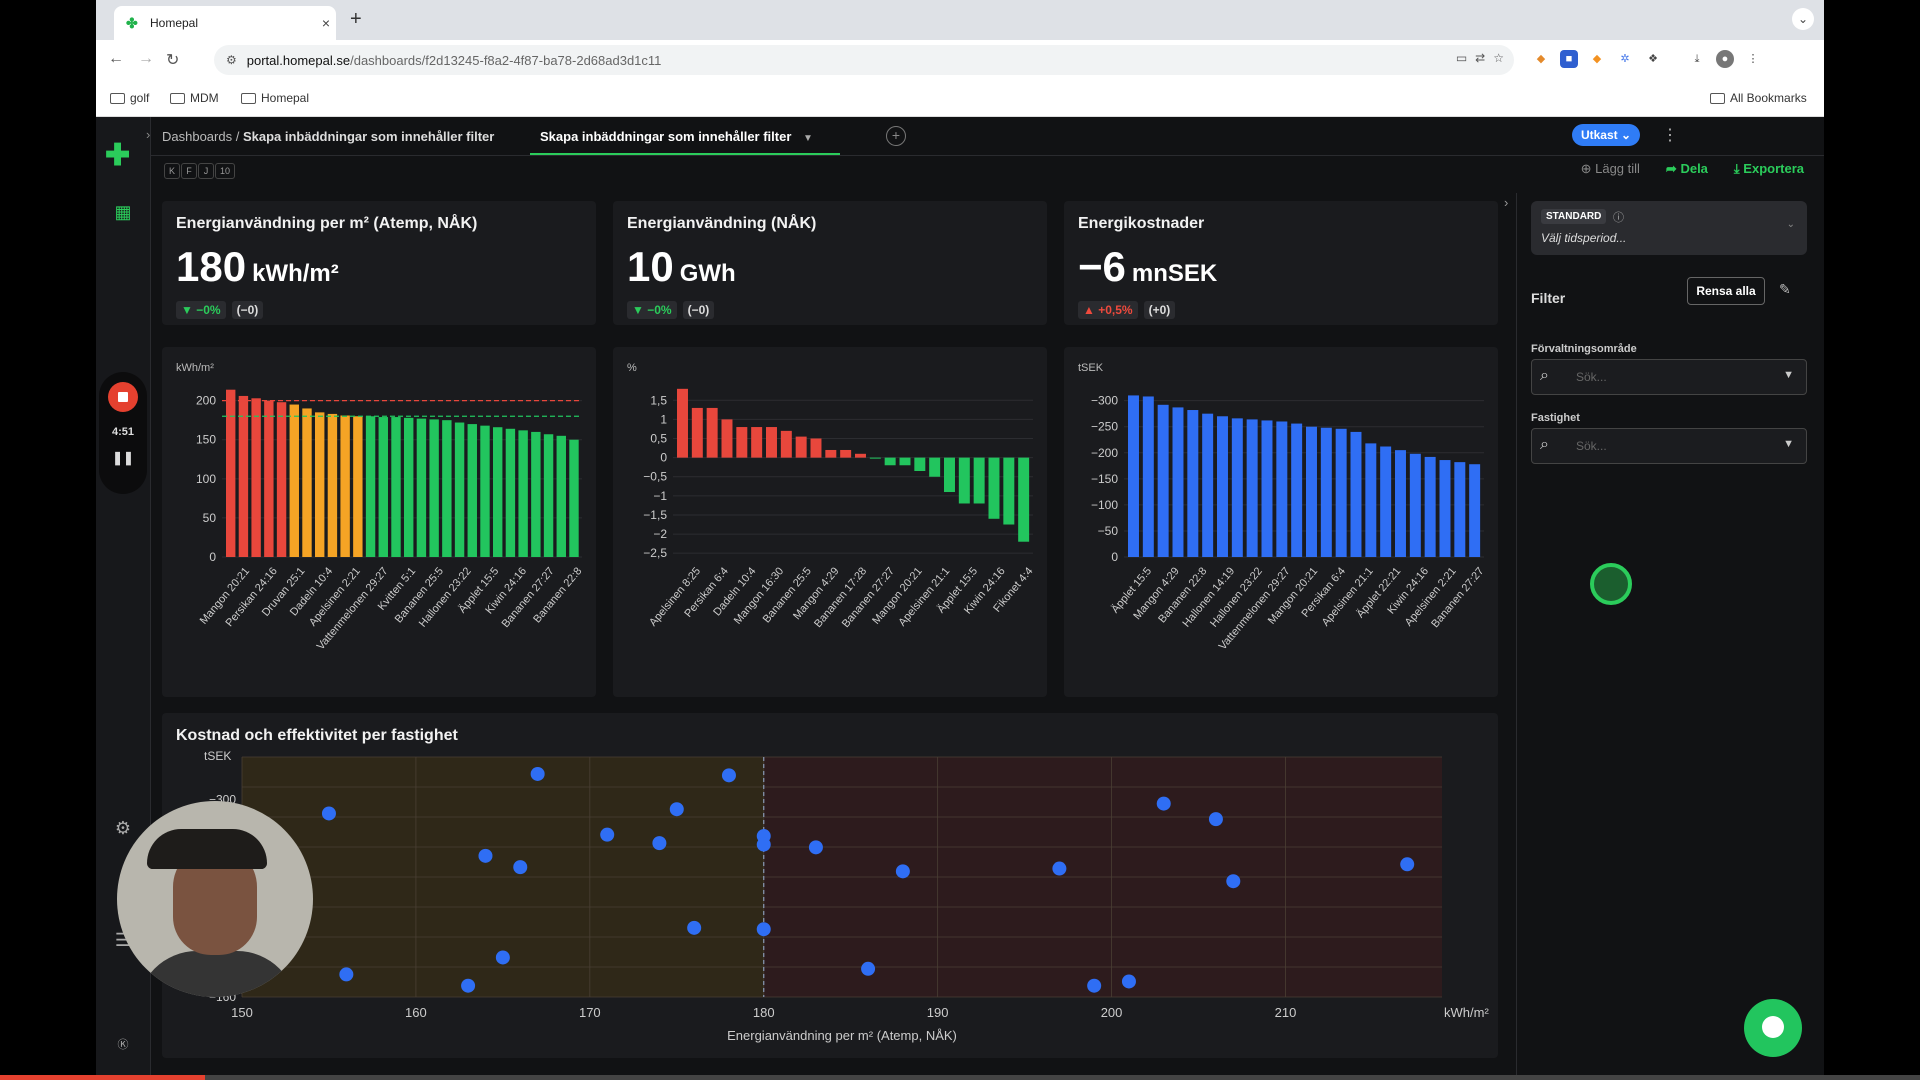 The width and height of the screenshot is (1920, 1080). Describe the element at coordinates (146, 59) in the screenshot. I see `forward-icon: →` at that location.